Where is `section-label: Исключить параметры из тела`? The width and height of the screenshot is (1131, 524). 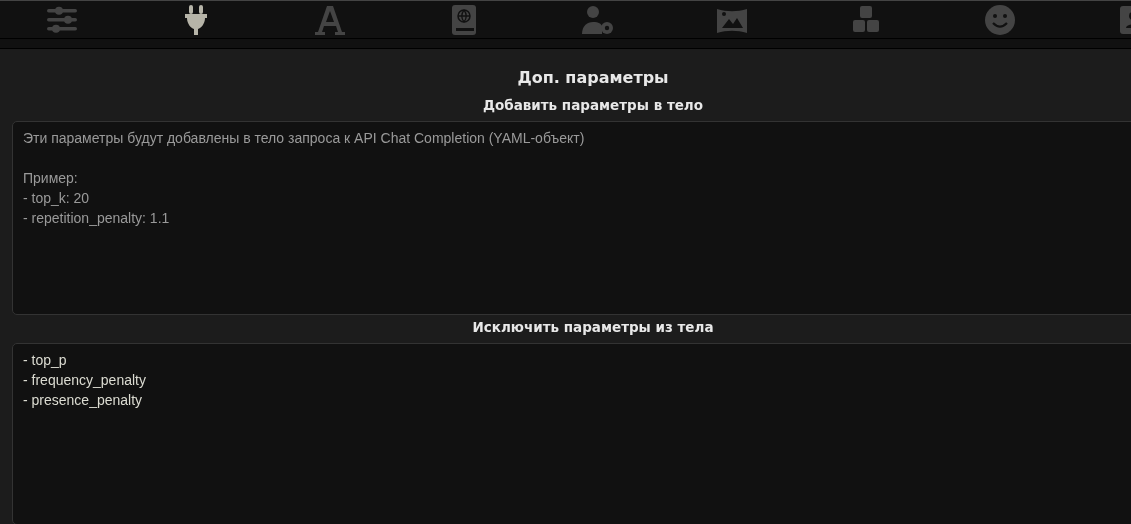 section-label: Исключить параметры из тела is located at coordinates (593, 327).